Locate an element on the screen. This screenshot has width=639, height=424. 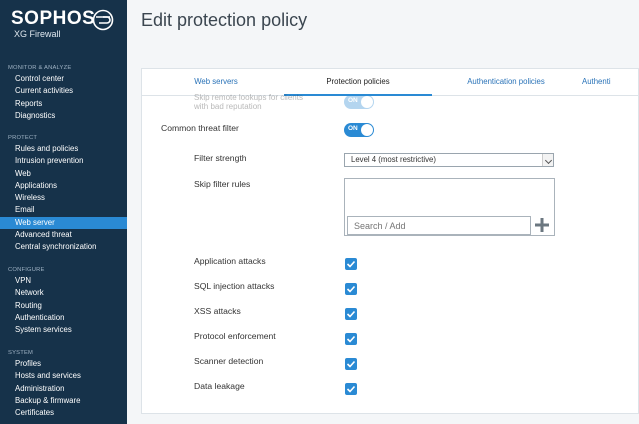
common-threat-toggle: ON is located at coordinates (359, 130).